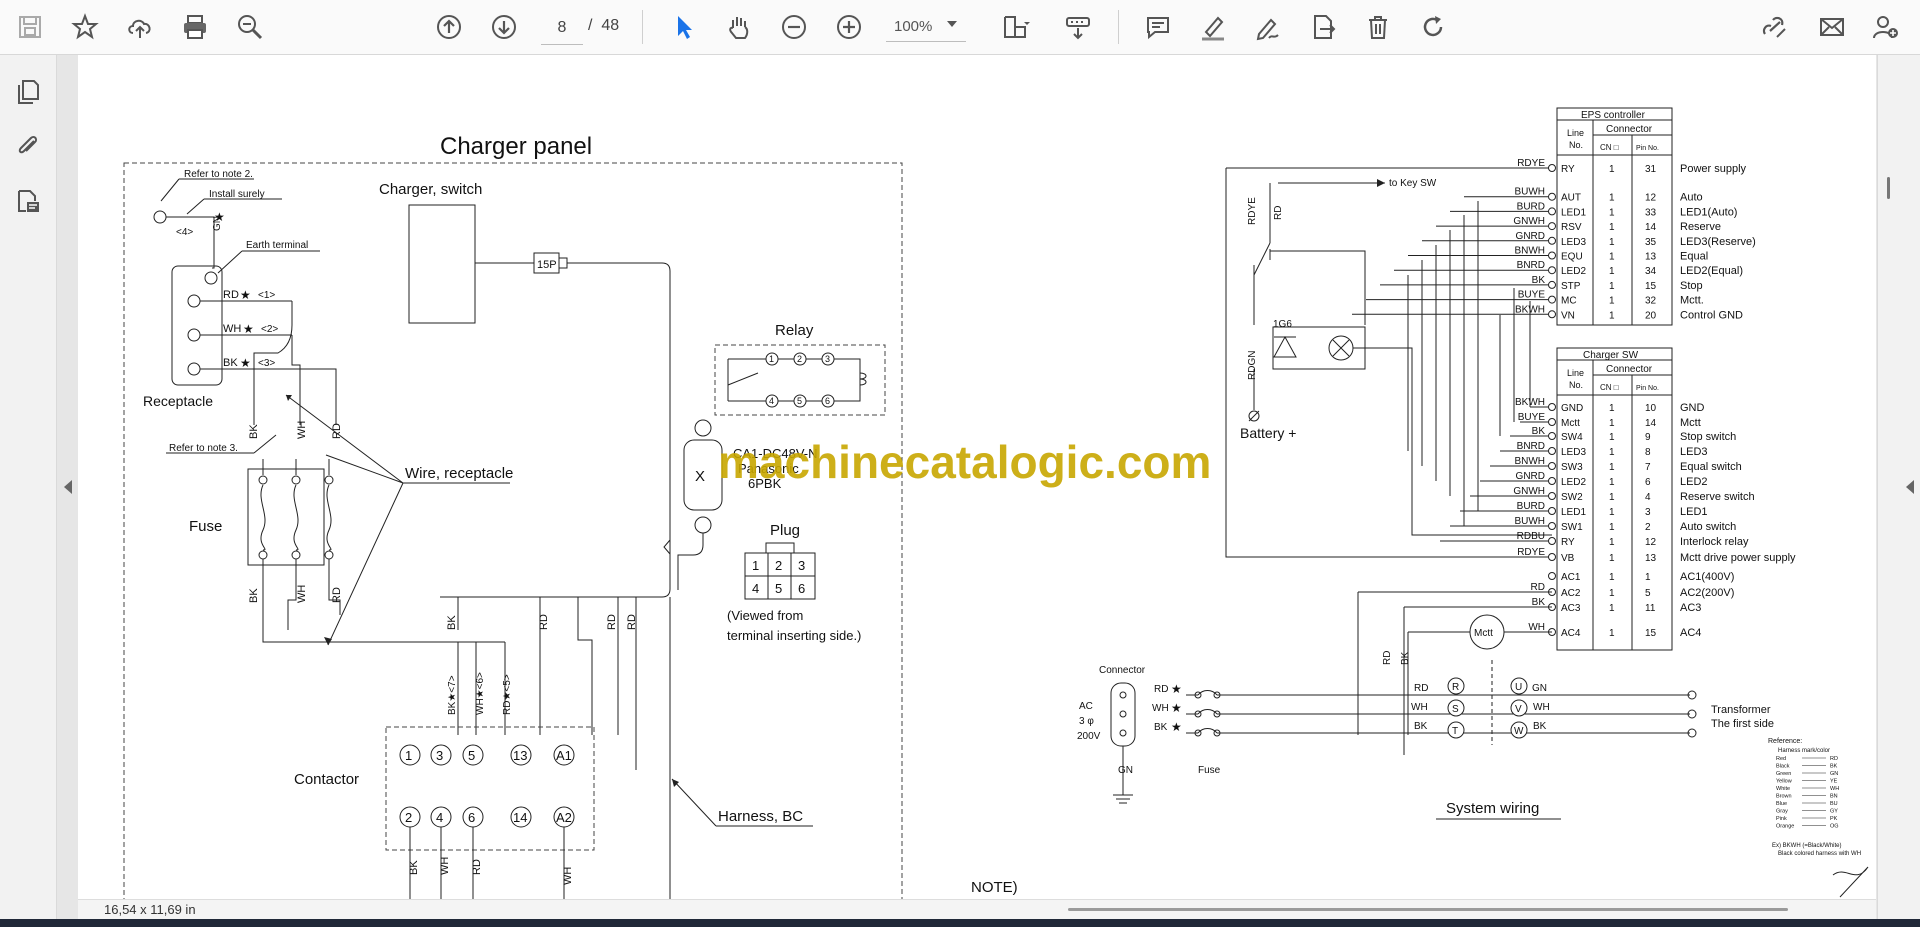 The image size is (1920, 927). What do you see at coordinates (1832, 27) in the screenshot?
I see `email-icon` at bounding box center [1832, 27].